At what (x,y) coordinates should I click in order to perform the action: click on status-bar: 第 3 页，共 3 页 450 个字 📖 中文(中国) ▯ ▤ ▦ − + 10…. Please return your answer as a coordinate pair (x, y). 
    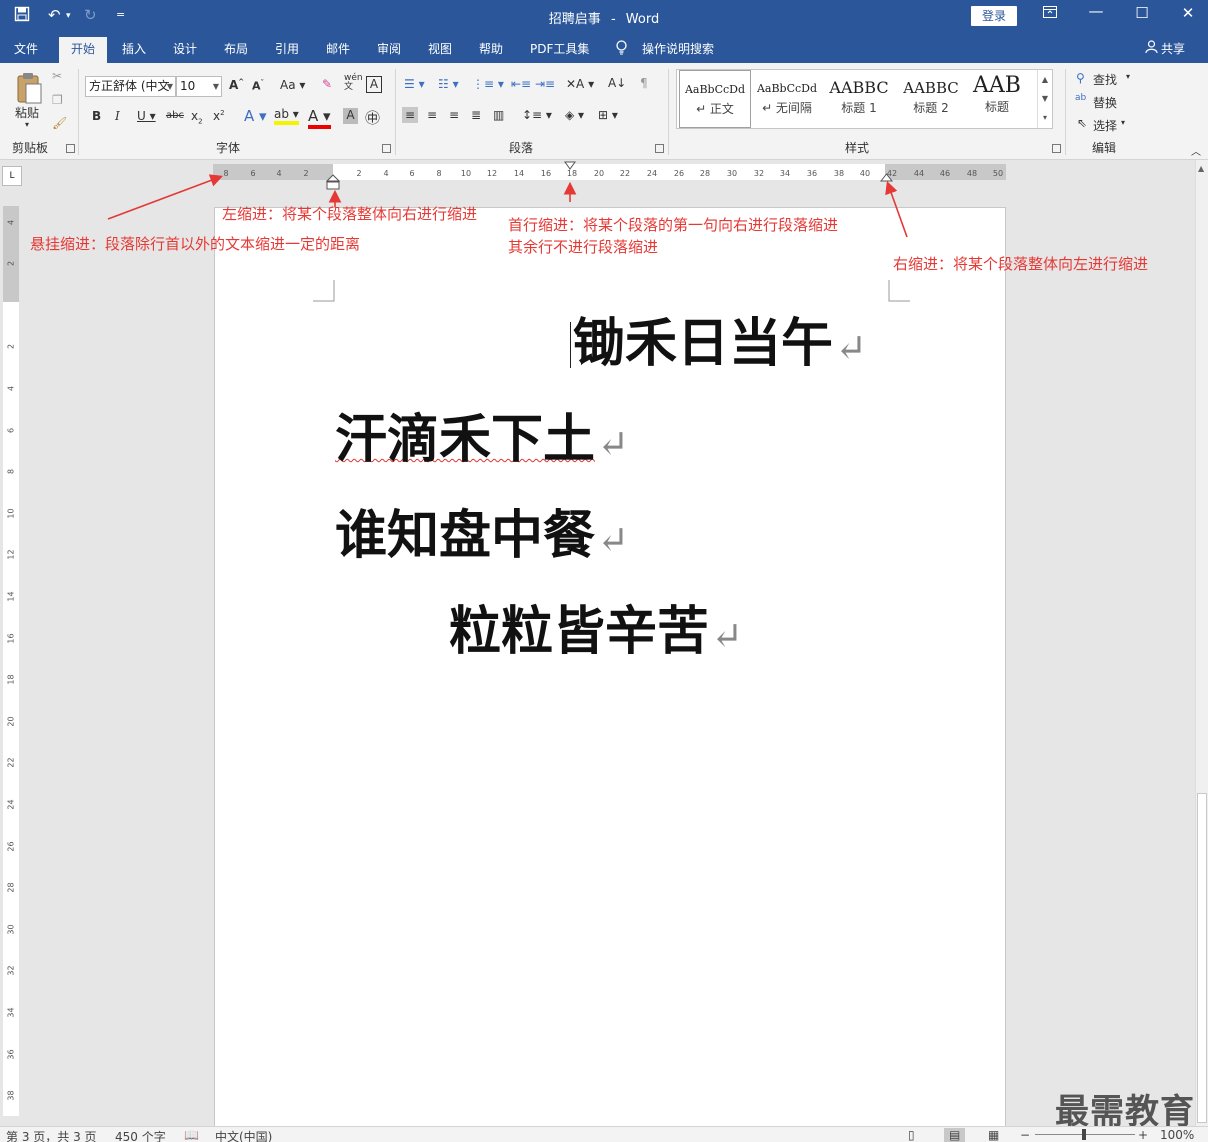
    Looking at the image, I should click on (604, 1134).